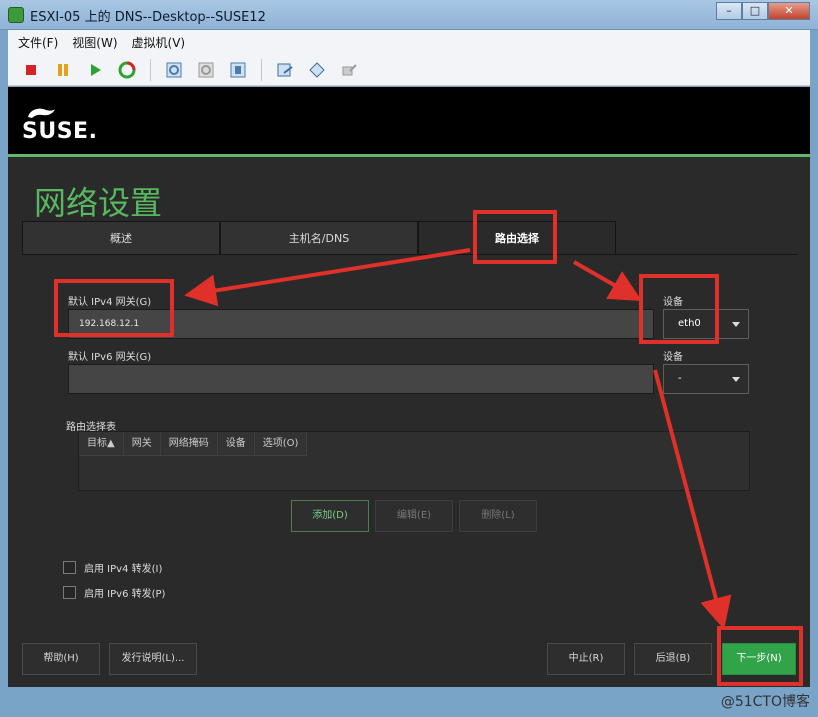  What do you see at coordinates (38, 42) in the screenshot?
I see `menu-file: 文件(F)` at bounding box center [38, 42].